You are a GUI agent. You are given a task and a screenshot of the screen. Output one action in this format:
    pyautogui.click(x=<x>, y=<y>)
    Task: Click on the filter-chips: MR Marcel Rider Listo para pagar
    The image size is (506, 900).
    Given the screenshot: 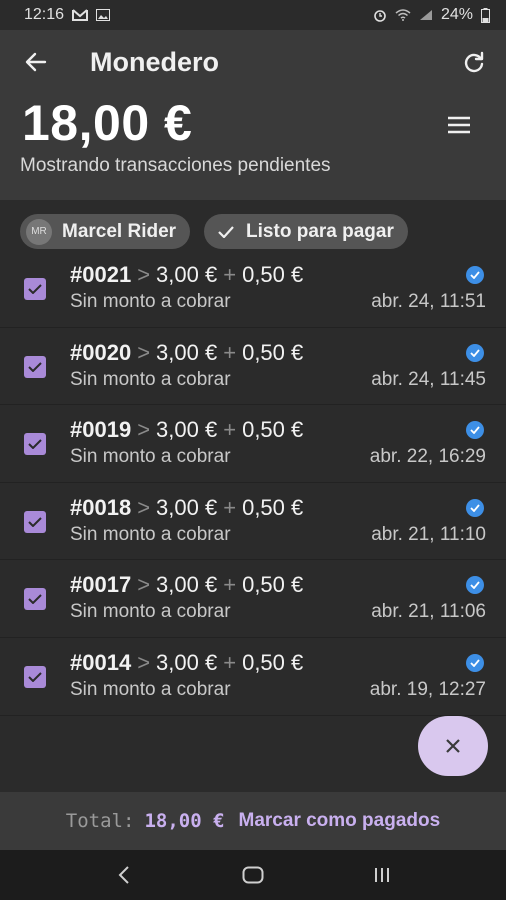 What is the action you would take?
    pyautogui.click(x=214, y=231)
    